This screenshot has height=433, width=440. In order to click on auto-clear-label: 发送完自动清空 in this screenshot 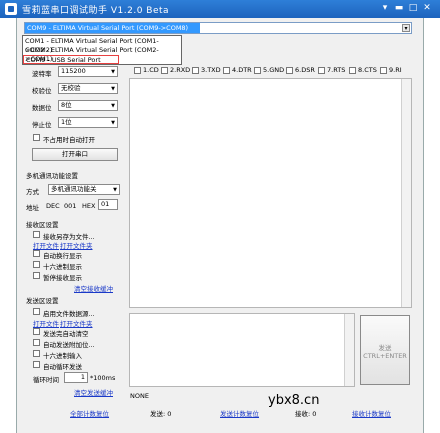, I will do `click(66, 334)`.